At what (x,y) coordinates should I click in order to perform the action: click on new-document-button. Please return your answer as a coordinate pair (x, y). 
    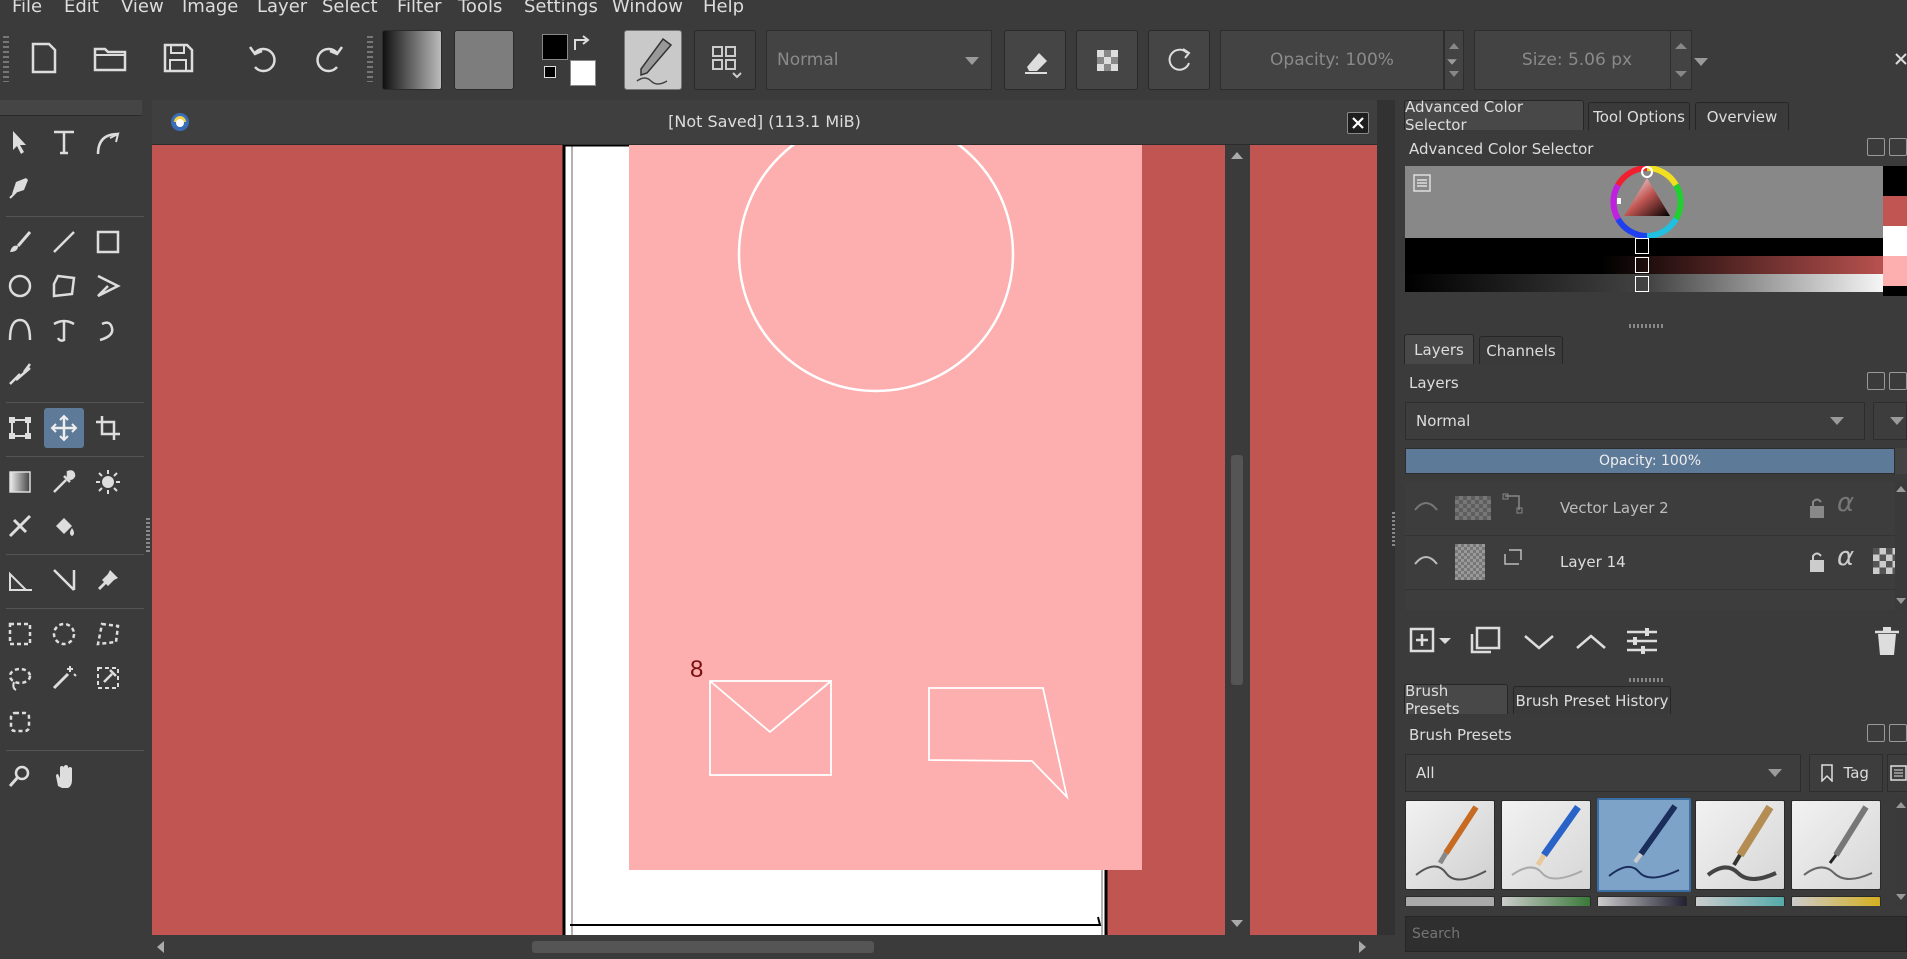
    Looking at the image, I should click on (44, 58).